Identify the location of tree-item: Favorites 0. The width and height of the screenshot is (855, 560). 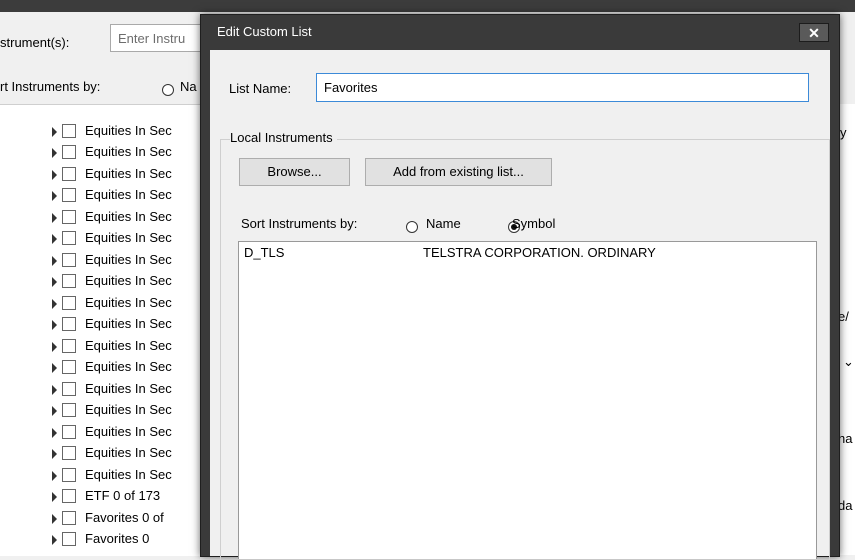
(132, 540).